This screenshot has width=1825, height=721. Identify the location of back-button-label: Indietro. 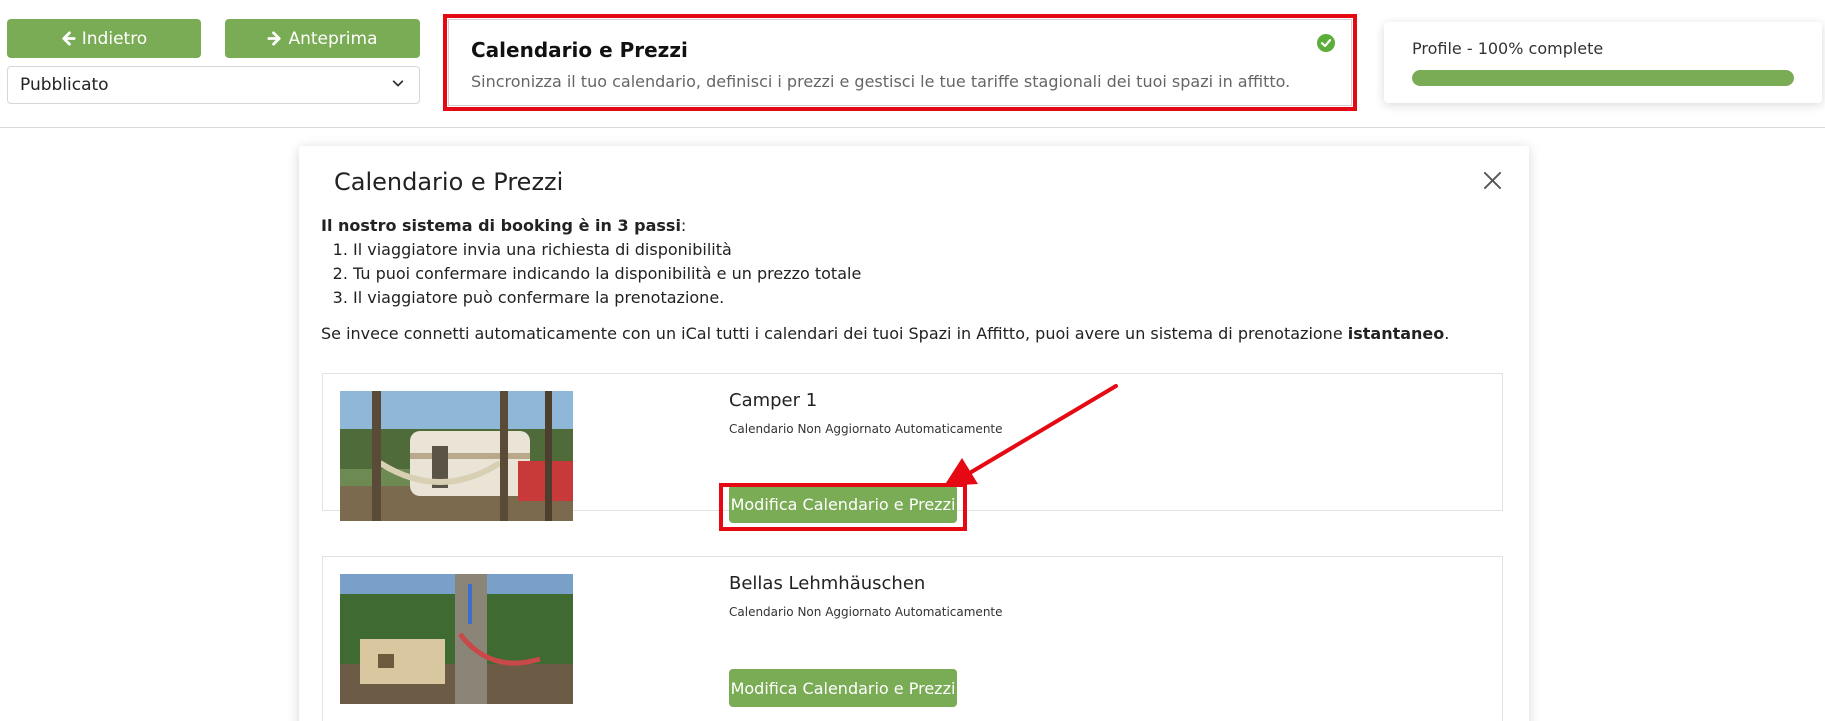
(114, 38).